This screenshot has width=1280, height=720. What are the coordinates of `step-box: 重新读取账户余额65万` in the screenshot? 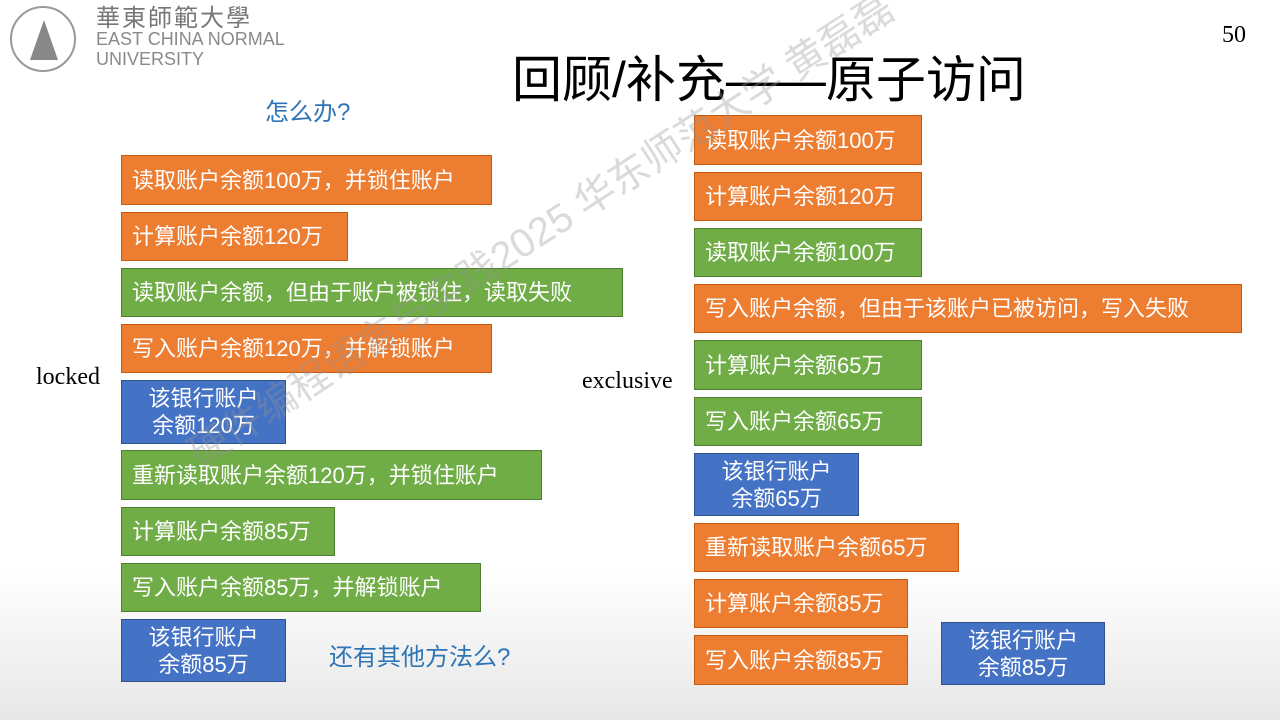 It's located at (826, 547).